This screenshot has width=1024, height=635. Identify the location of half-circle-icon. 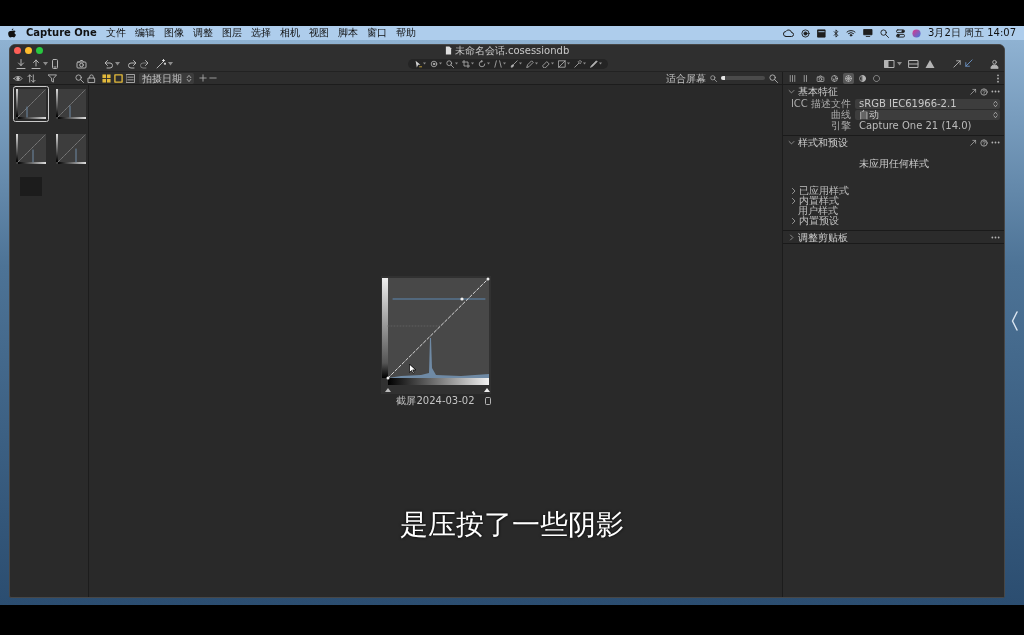
(862, 78).